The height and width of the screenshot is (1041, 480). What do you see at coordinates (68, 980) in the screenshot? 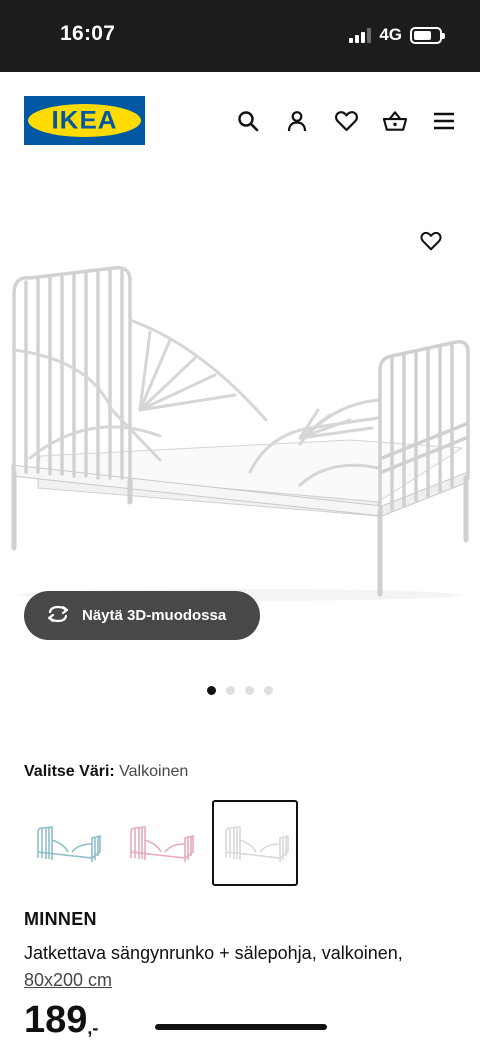
I see `product-size-link: 80x200 cm` at bounding box center [68, 980].